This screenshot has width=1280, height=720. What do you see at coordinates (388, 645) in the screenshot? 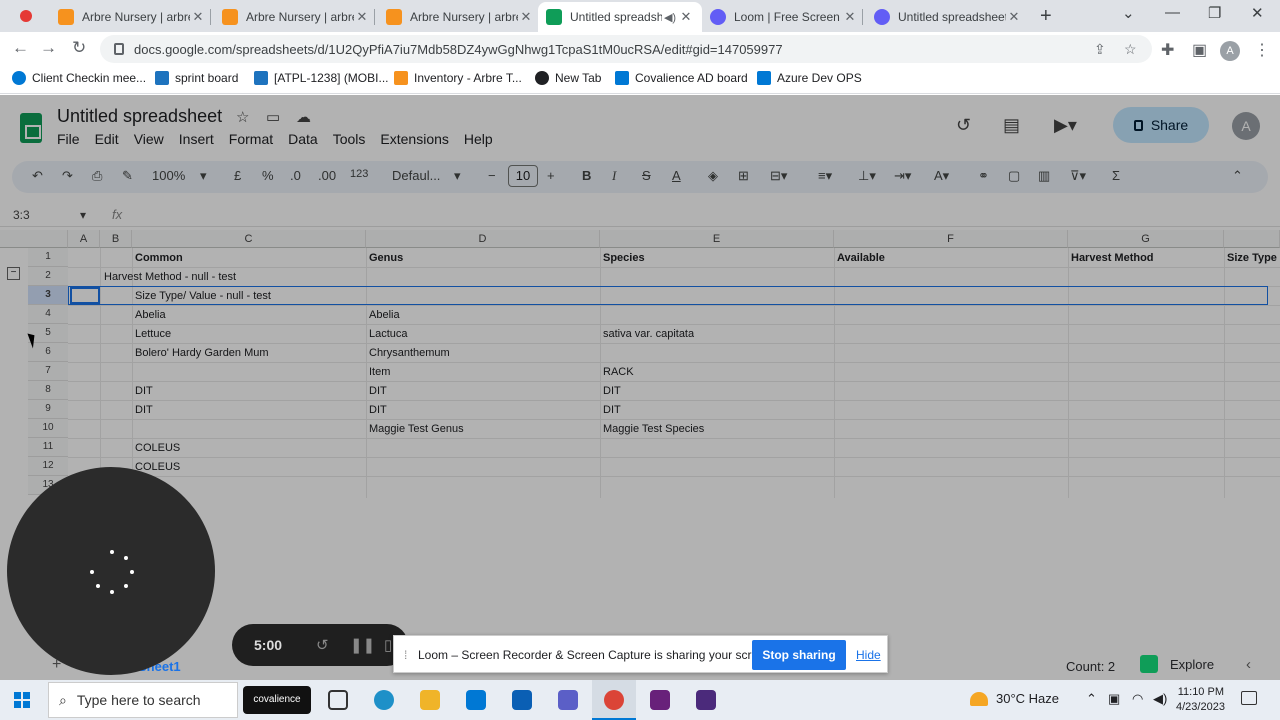
I see `delete-icon: ▯` at bounding box center [388, 645].